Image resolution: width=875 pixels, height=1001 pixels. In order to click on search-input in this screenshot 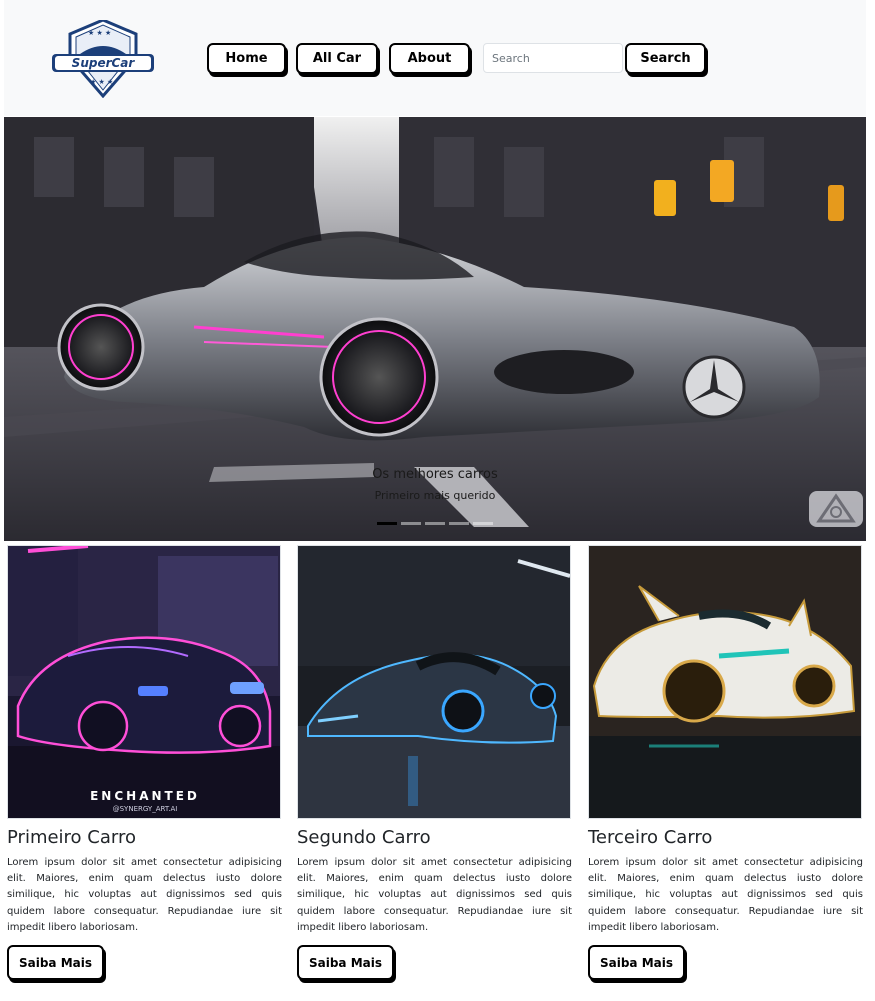, I will do `click(553, 58)`.